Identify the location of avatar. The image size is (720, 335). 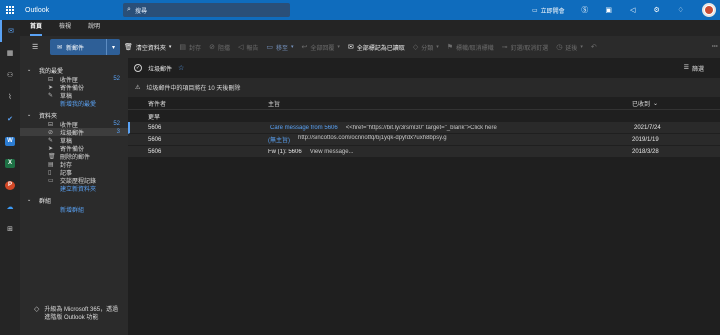
(709, 10).